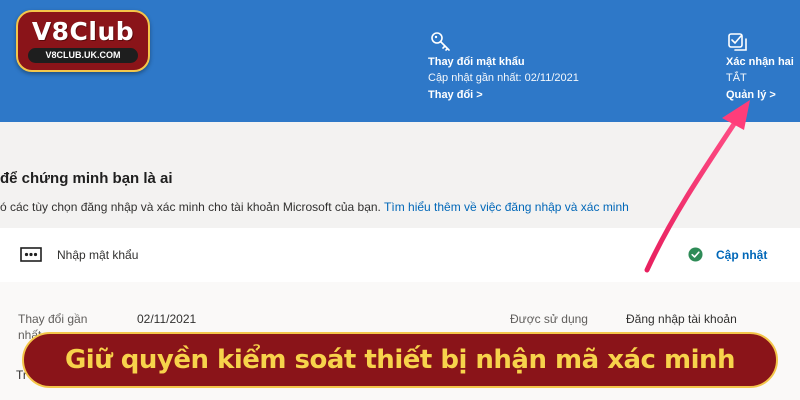 The width and height of the screenshot is (800, 400). What do you see at coordinates (751, 95) in the screenshot?
I see `manage-link: Quản lý >` at bounding box center [751, 95].